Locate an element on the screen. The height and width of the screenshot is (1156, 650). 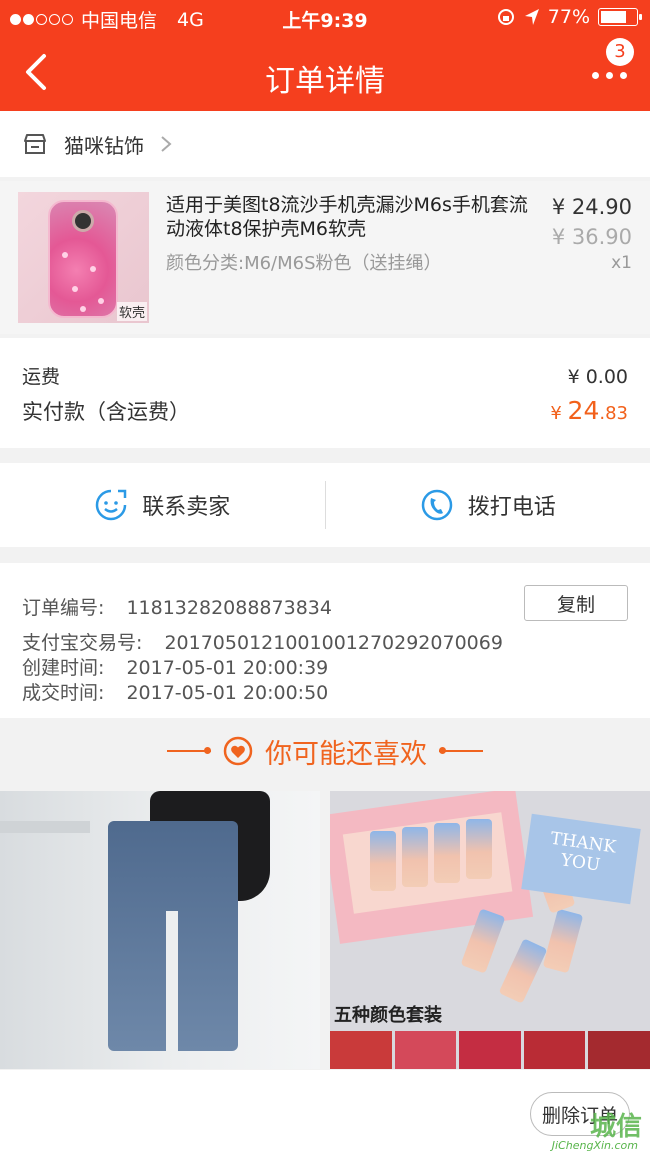
order-id-row: 订单编号: 11813282088873834 is located at coordinates (177, 606).